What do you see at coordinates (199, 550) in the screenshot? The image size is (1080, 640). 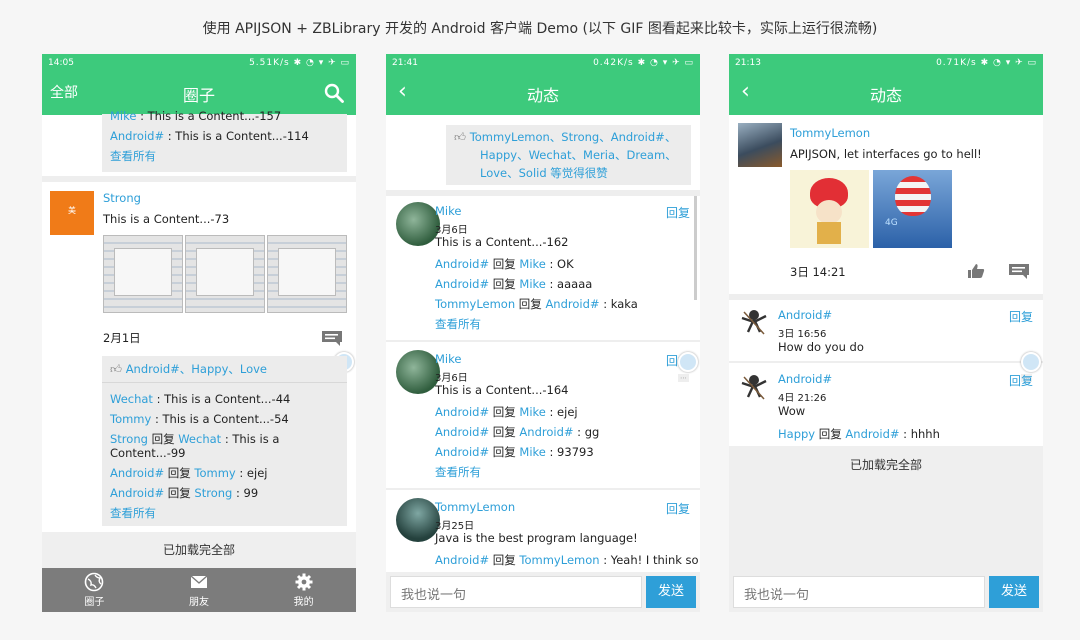 I see `load-complete-label: 已加载完全部` at bounding box center [199, 550].